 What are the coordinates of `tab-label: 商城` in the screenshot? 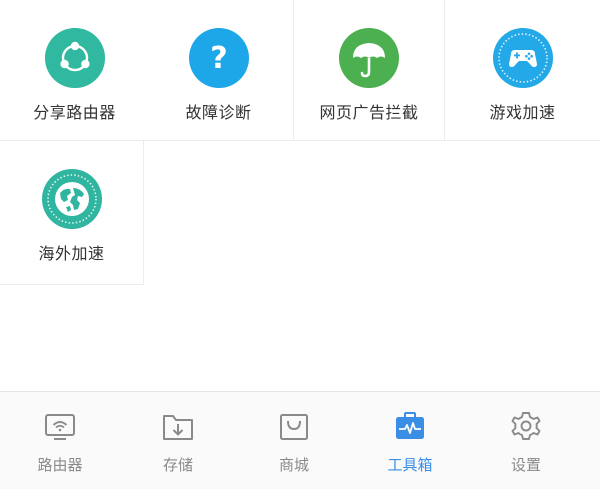 It's located at (293, 465).